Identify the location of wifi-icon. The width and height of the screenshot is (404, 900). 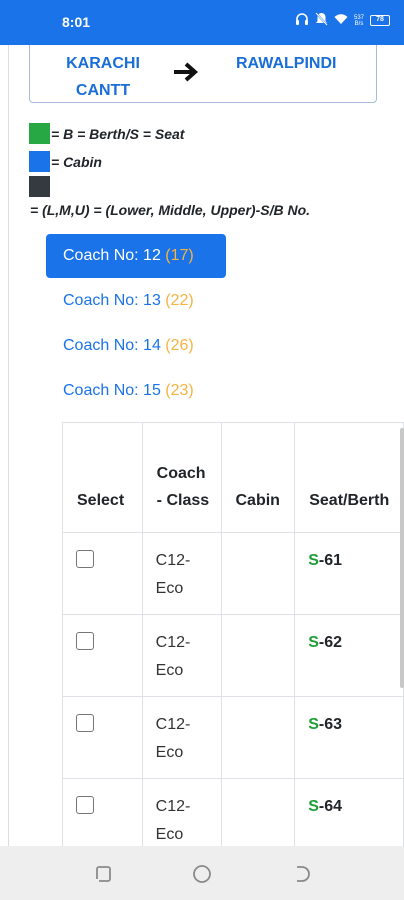
(341, 20).